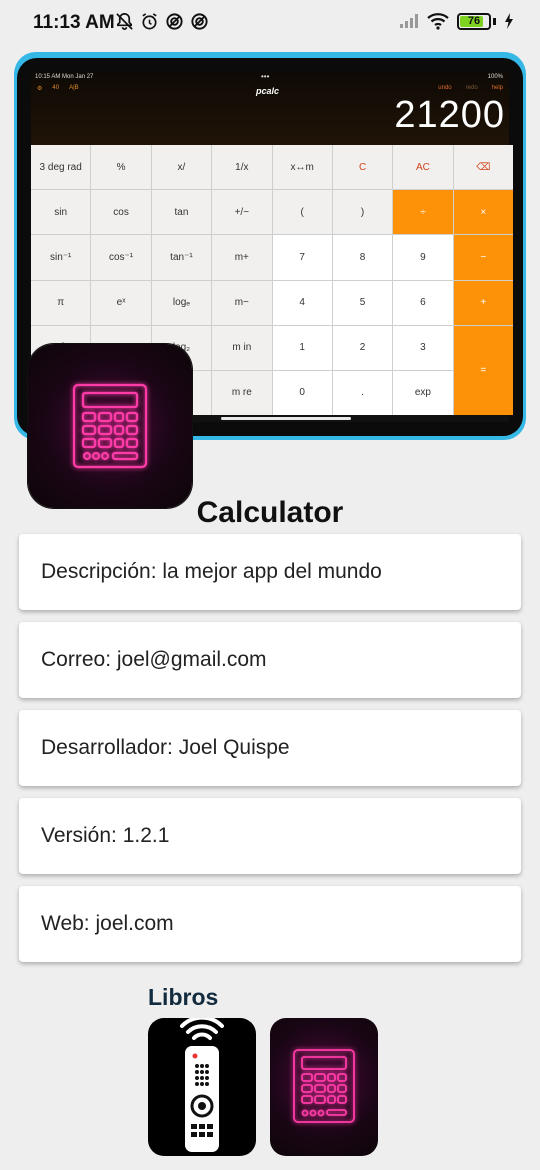  I want to click on calc-key: 6, so click(423, 302).